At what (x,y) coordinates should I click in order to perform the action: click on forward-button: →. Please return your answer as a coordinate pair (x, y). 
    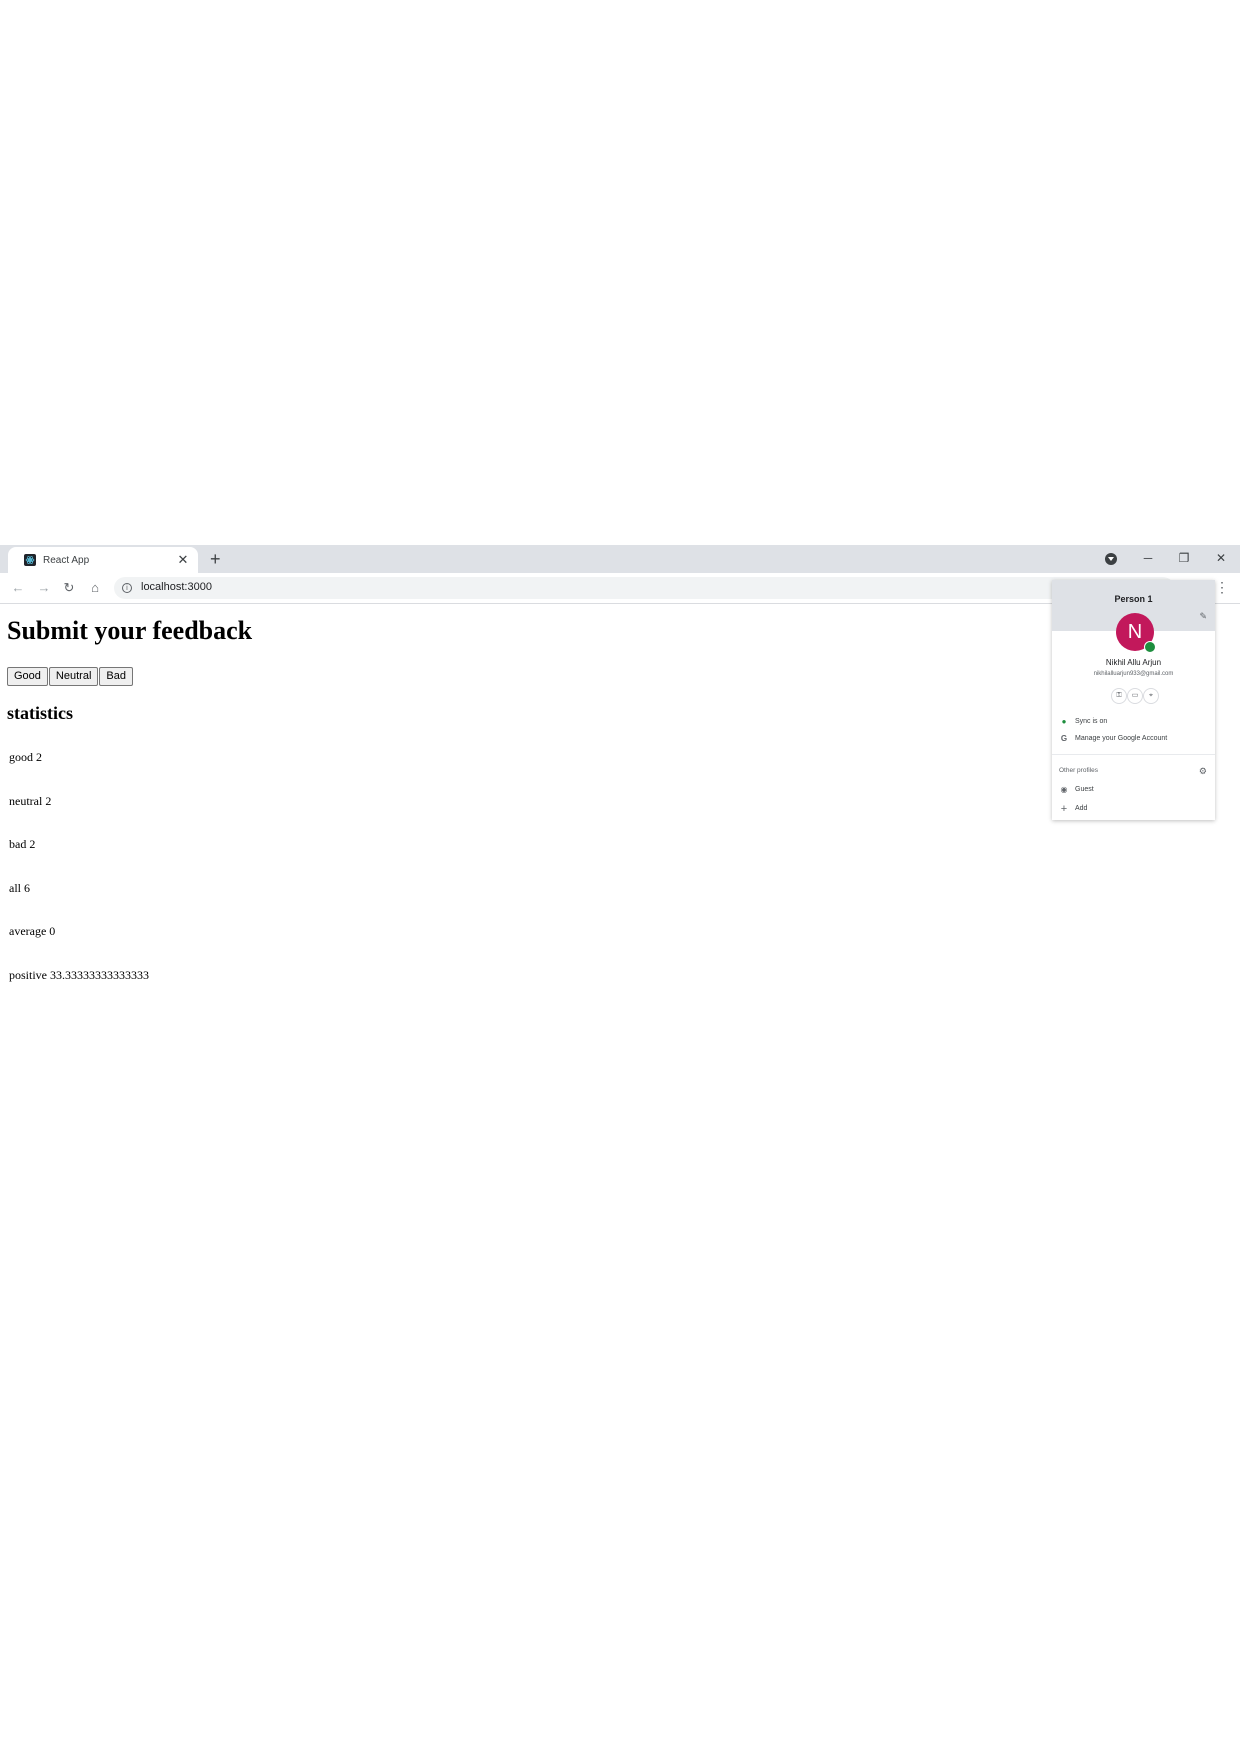
    Looking at the image, I should click on (44, 588).